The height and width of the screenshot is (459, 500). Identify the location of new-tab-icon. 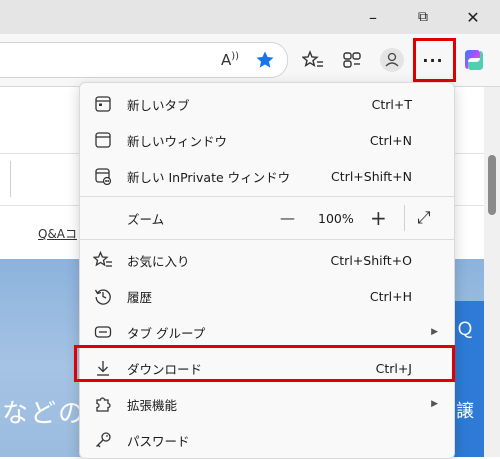
(103, 104).